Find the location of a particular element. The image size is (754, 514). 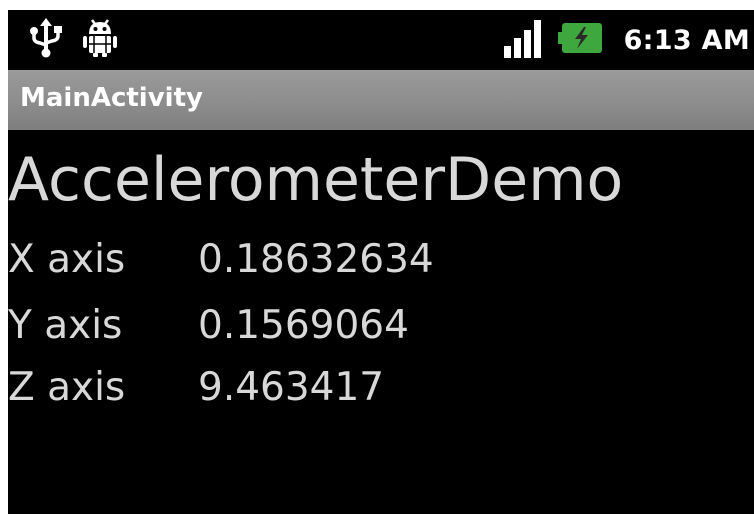

z-axis-row: Z axis 9.463417 is located at coordinates (381, 388).